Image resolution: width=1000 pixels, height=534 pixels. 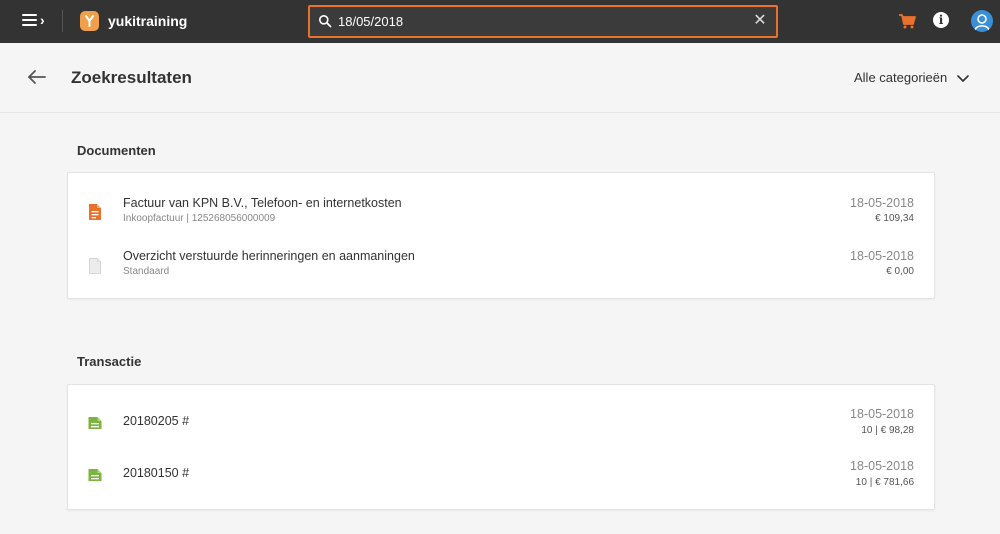 What do you see at coordinates (37, 77) in the screenshot?
I see `back-arrow-icon` at bounding box center [37, 77].